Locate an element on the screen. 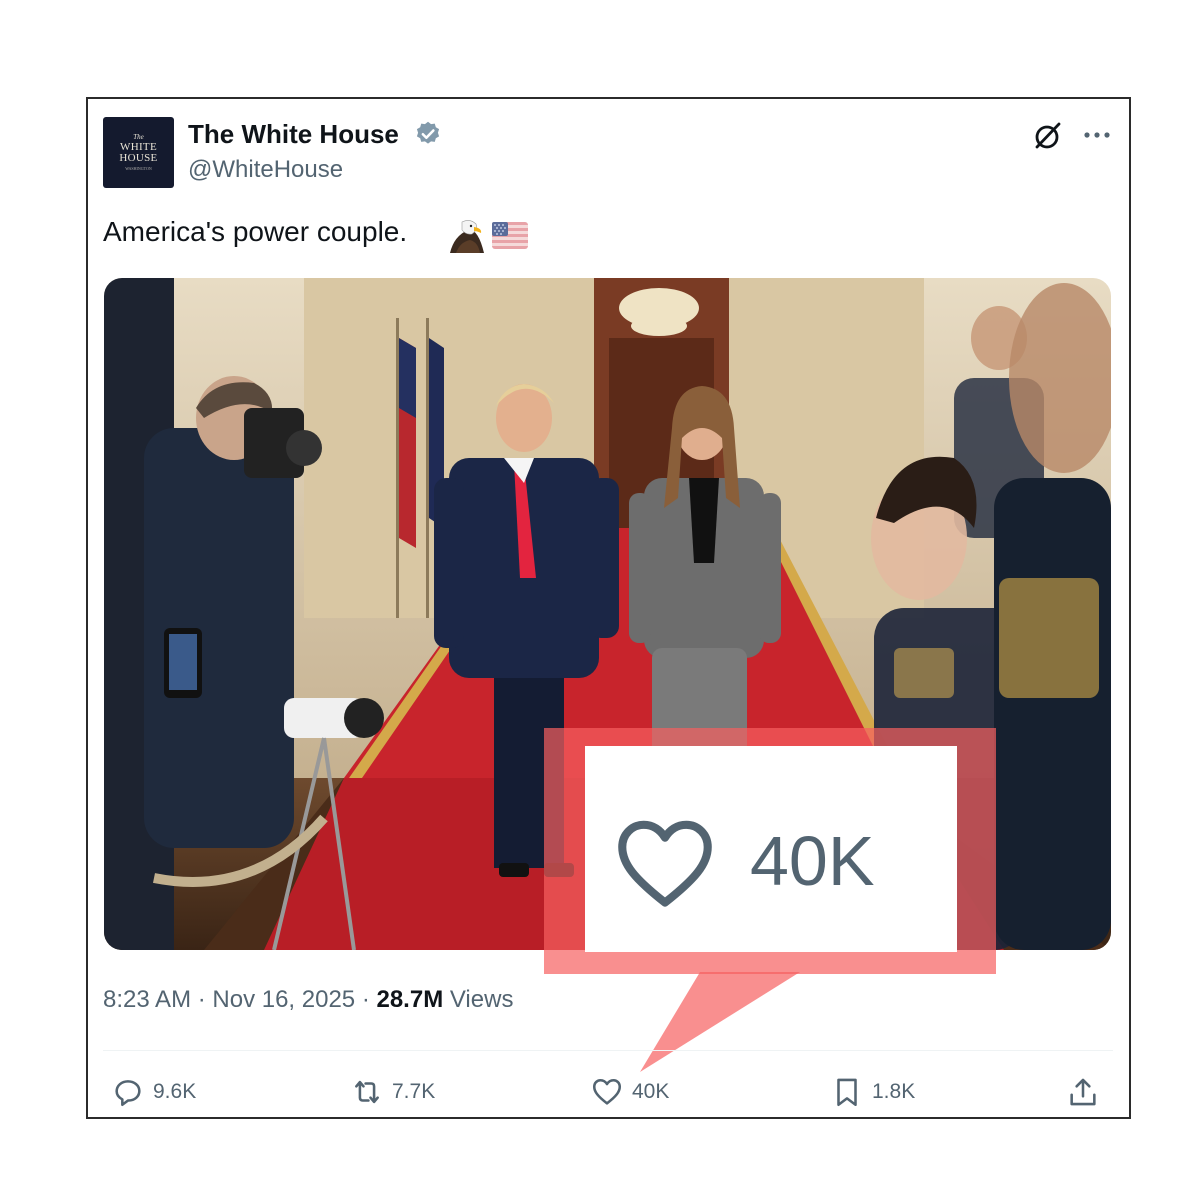  avatar: The WHITE HOUSE WASHINGTON is located at coordinates (138, 152).